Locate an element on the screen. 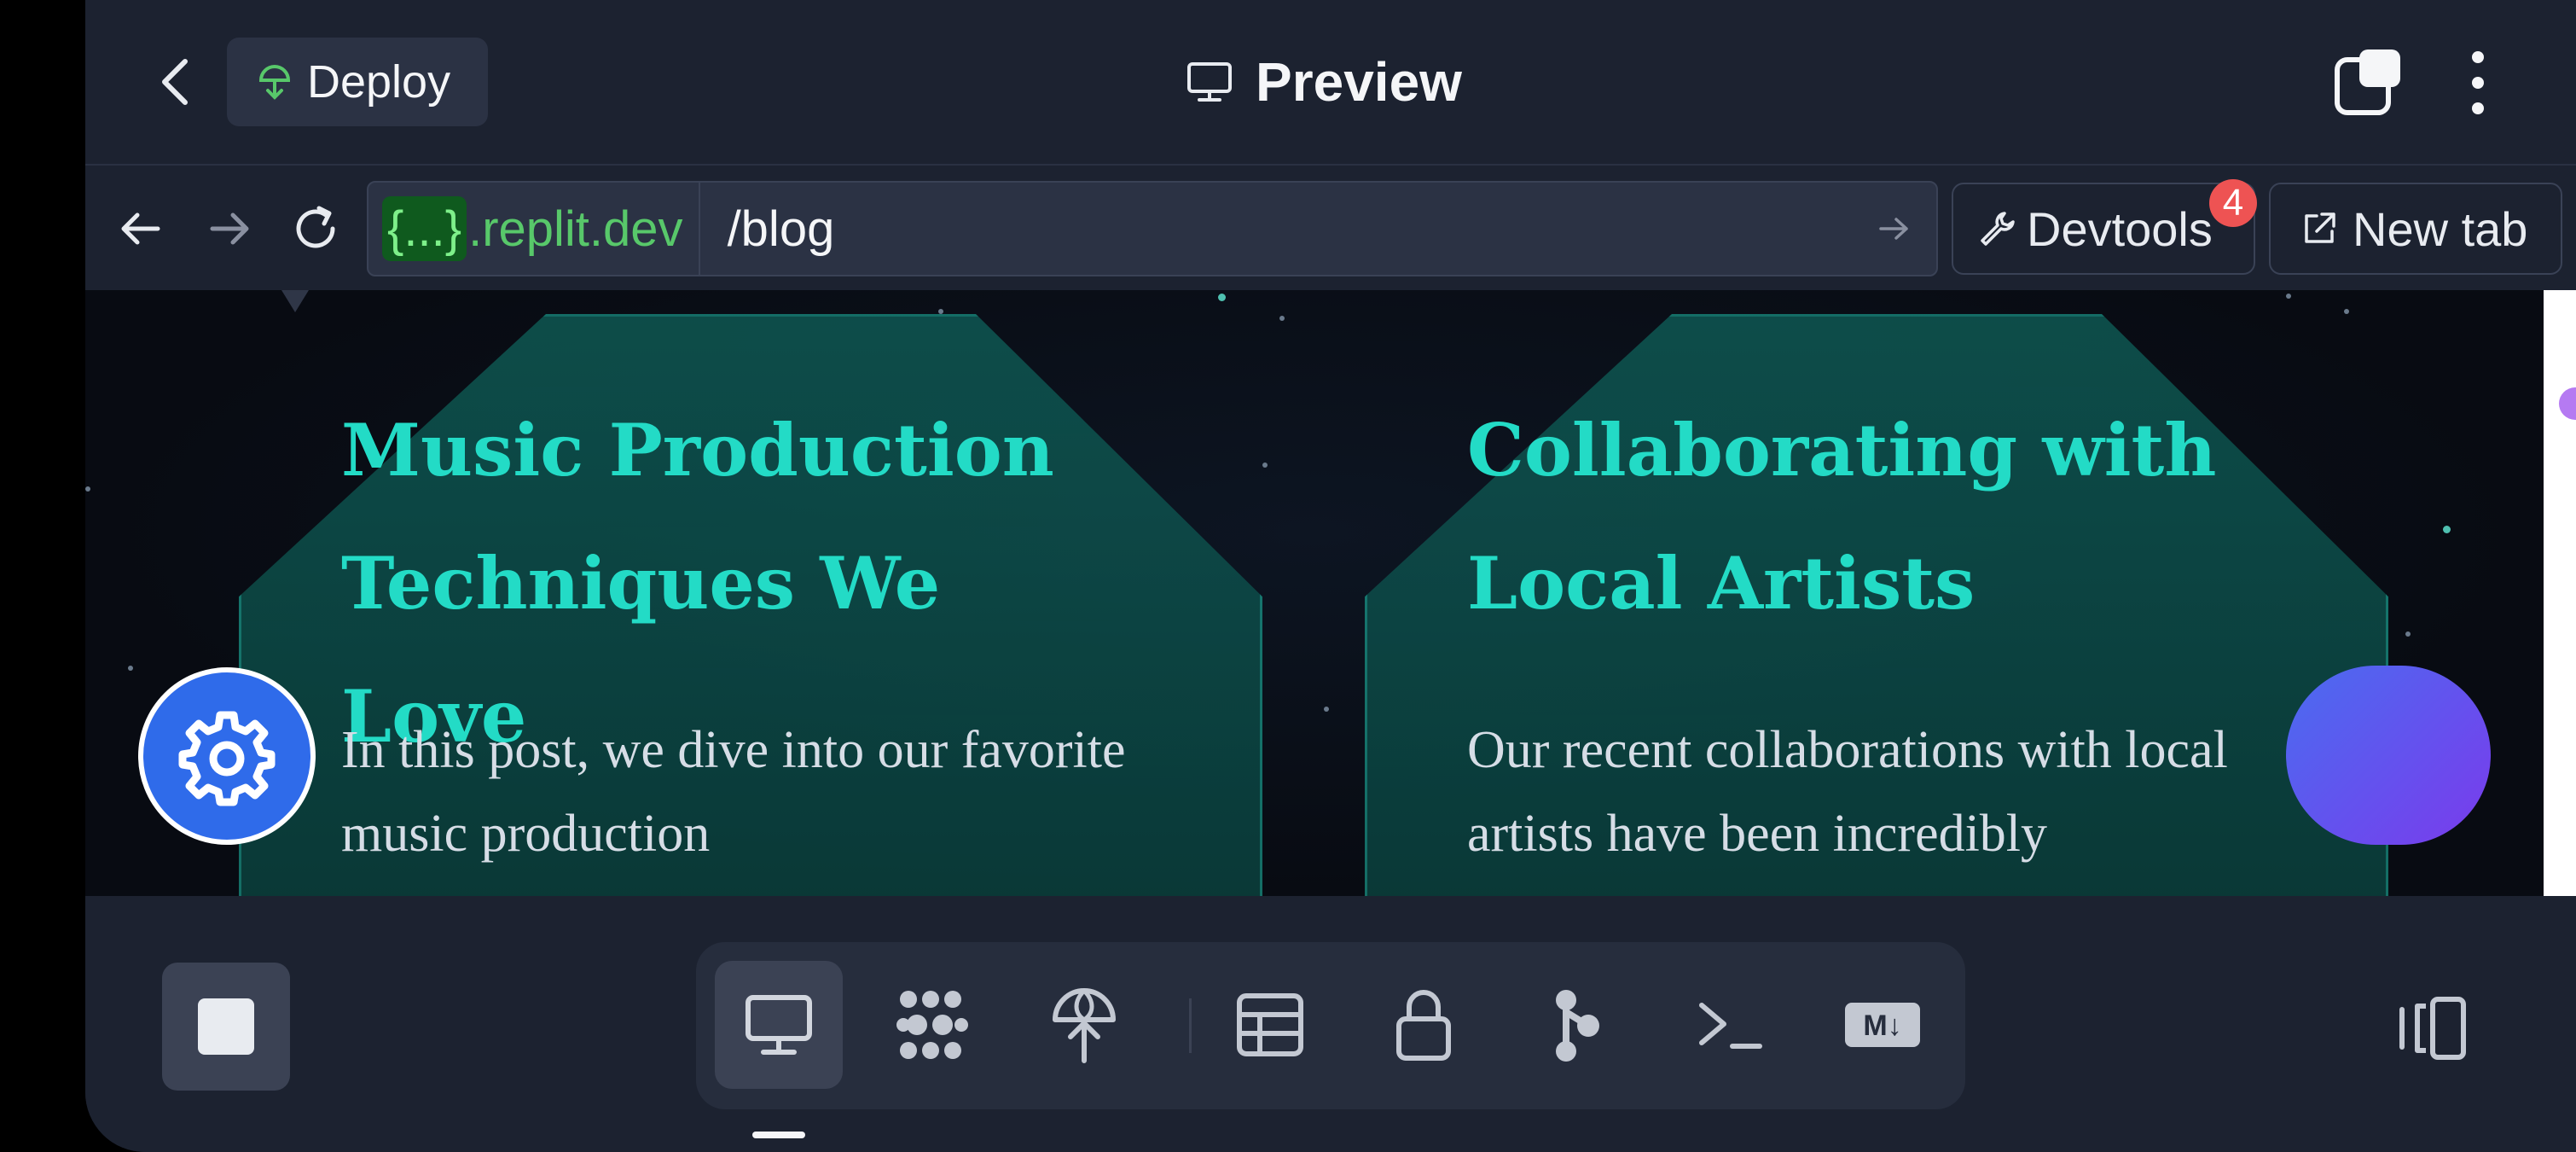 This screenshot has height=1152, width=2576. tool-deployments is located at coordinates (1084, 1025).